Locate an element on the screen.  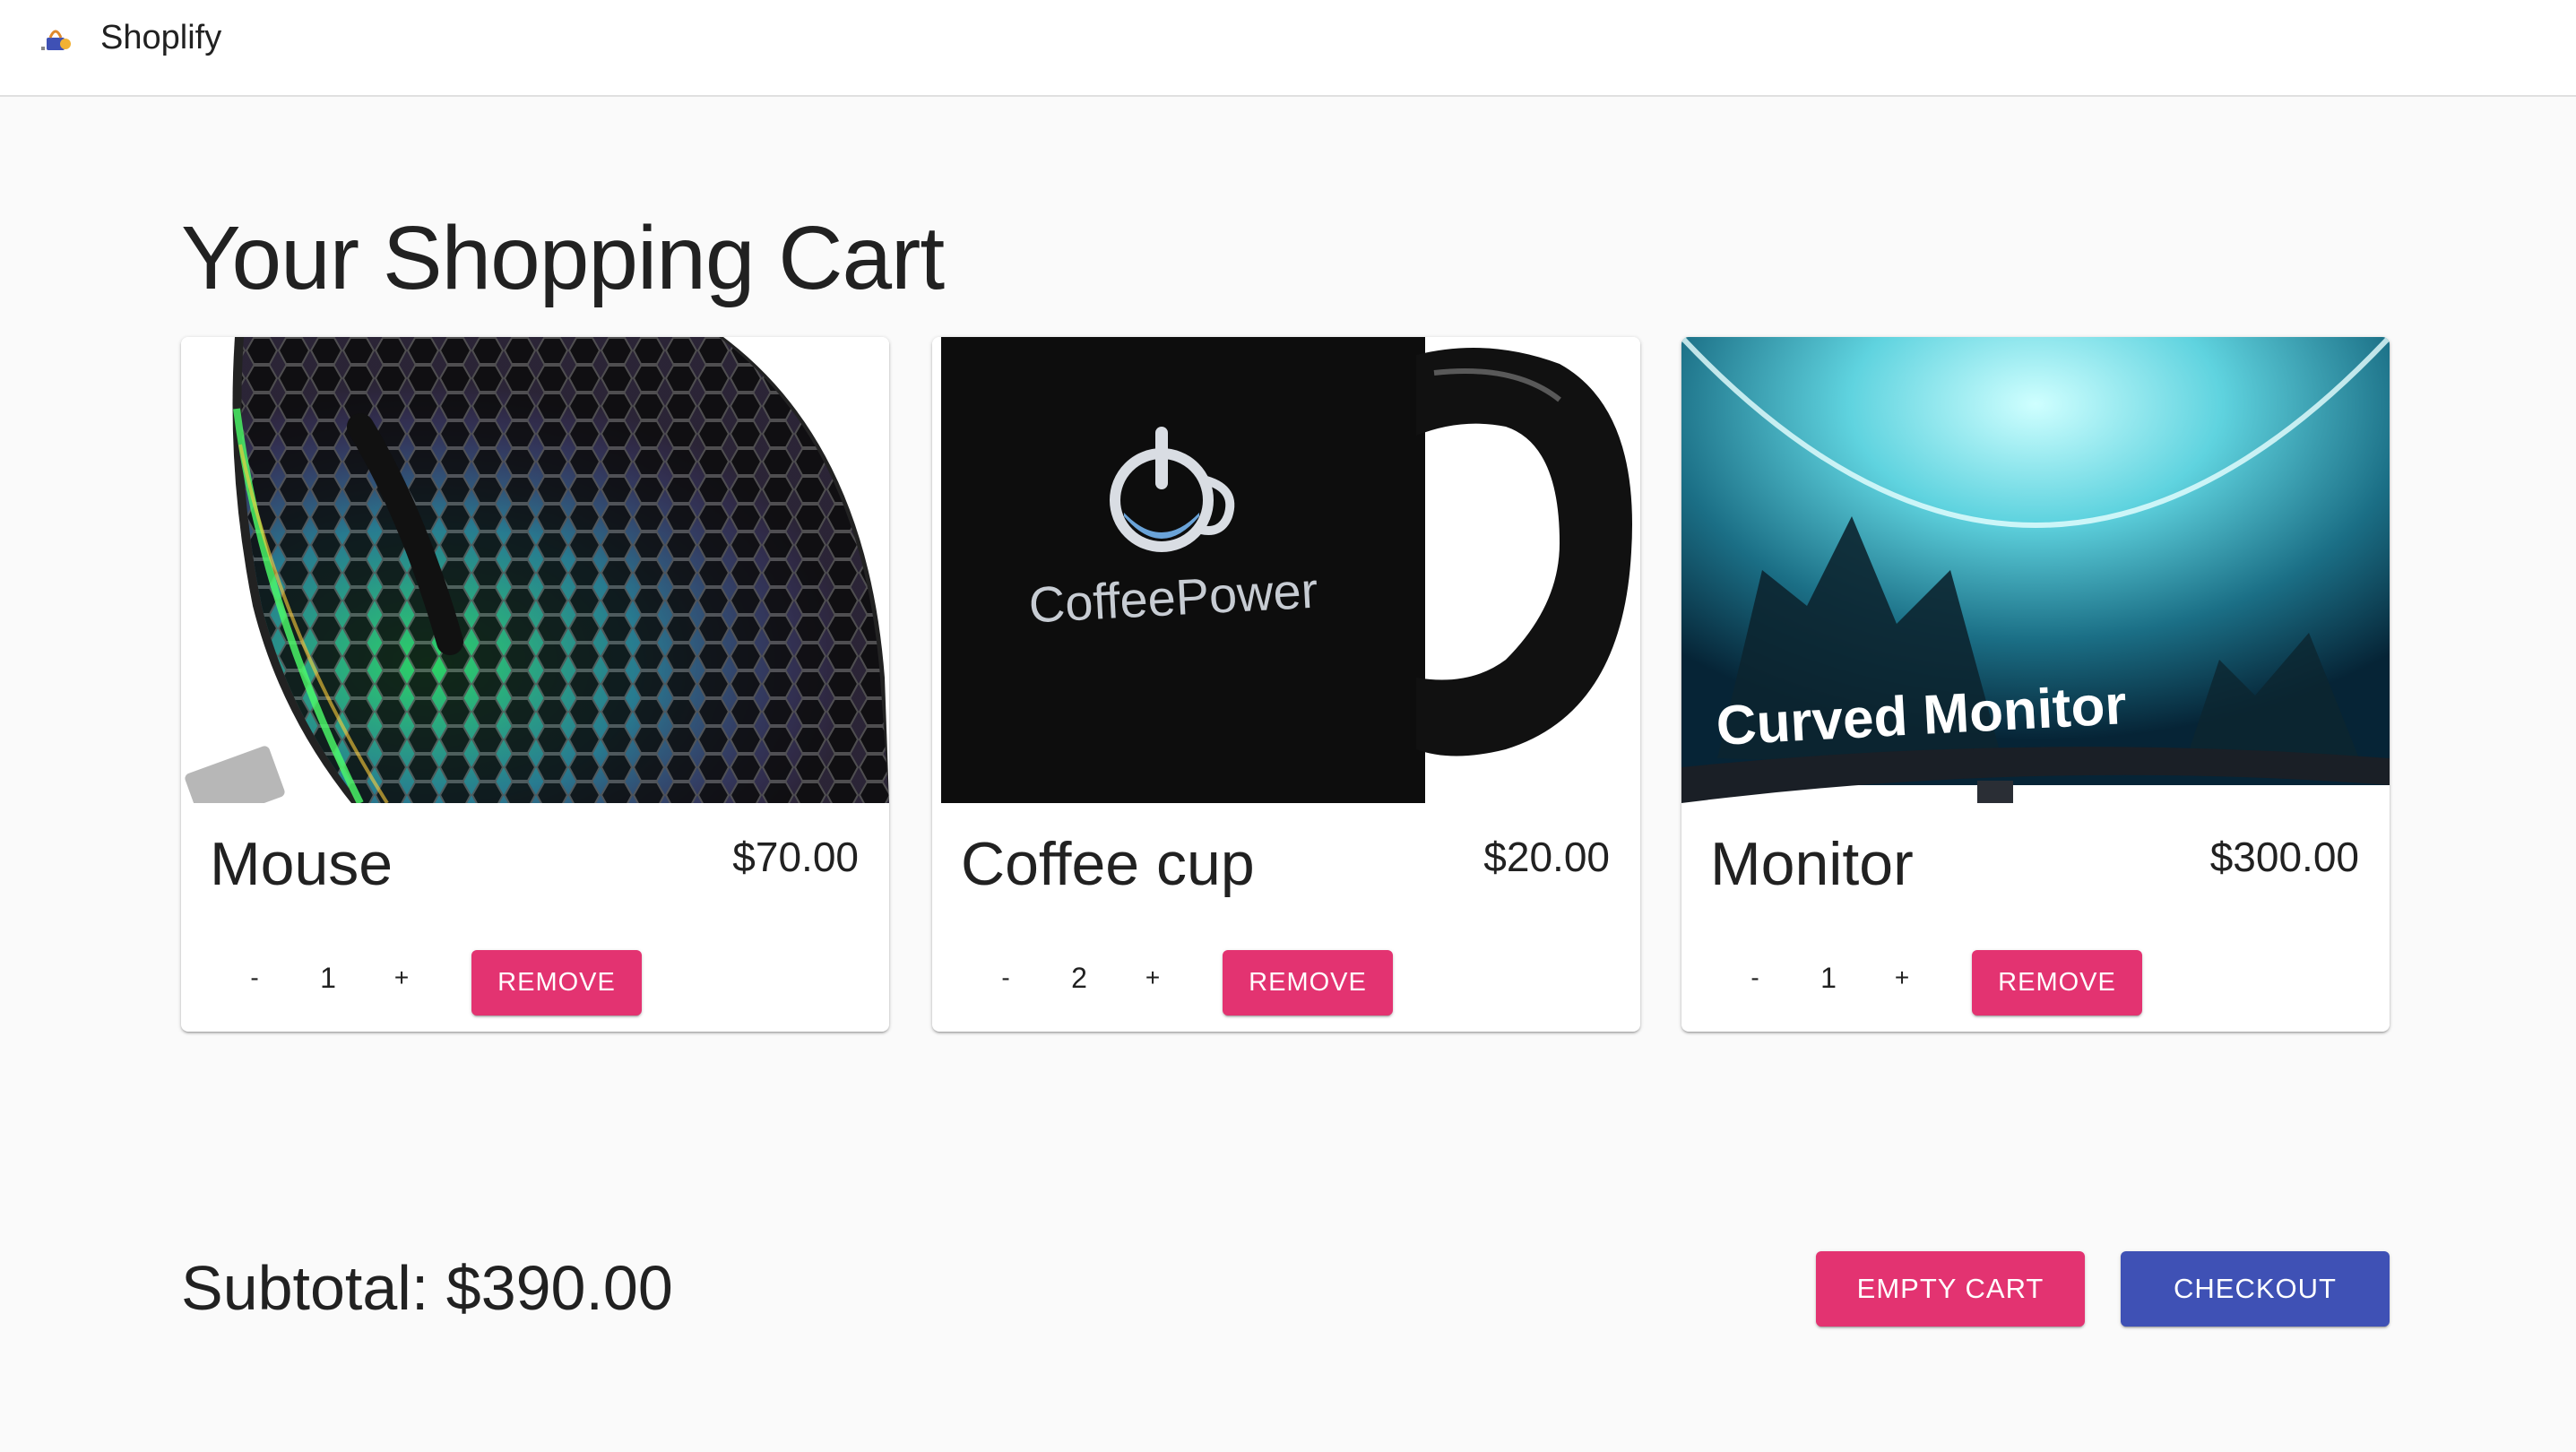
empty-cart-button: EMPTY CART is located at coordinates (1950, 1289).